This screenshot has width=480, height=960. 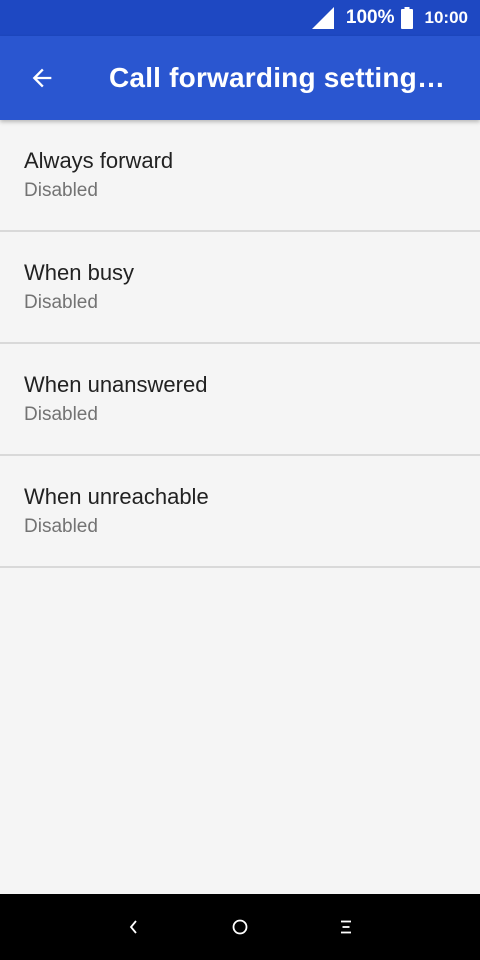 I want to click on navigation-bar, so click(x=240, y=927).